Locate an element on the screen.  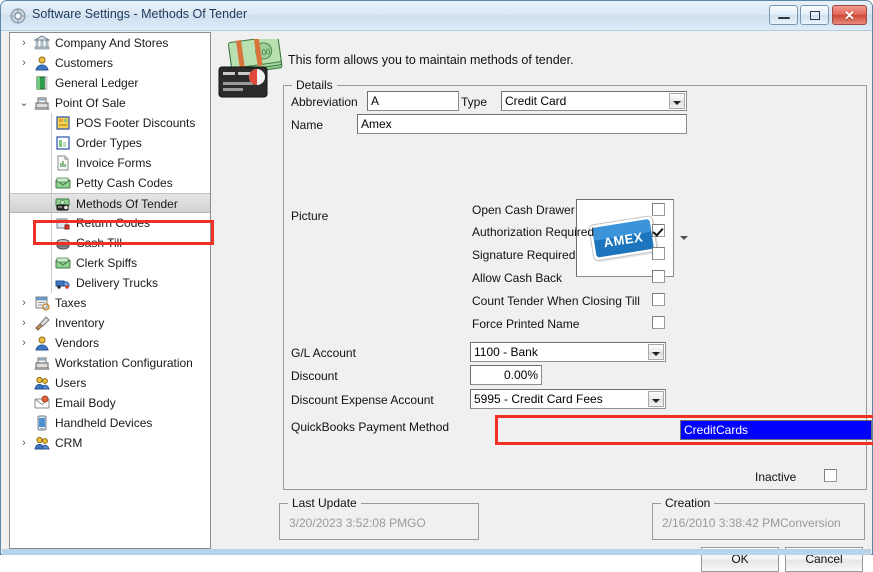
allow-cash-back-checkbox is located at coordinates (658, 276).